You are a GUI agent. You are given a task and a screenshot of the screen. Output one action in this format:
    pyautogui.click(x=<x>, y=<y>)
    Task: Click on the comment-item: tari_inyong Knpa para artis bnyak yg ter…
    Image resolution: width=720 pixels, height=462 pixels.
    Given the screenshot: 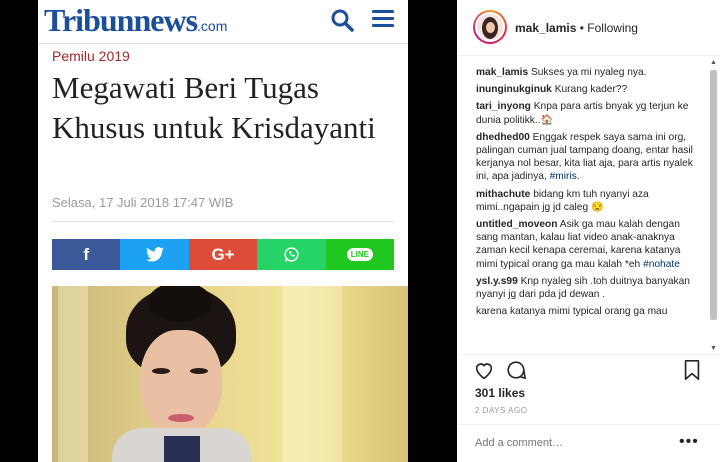 What is the action you would take?
    pyautogui.click(x=587, y=113)
    